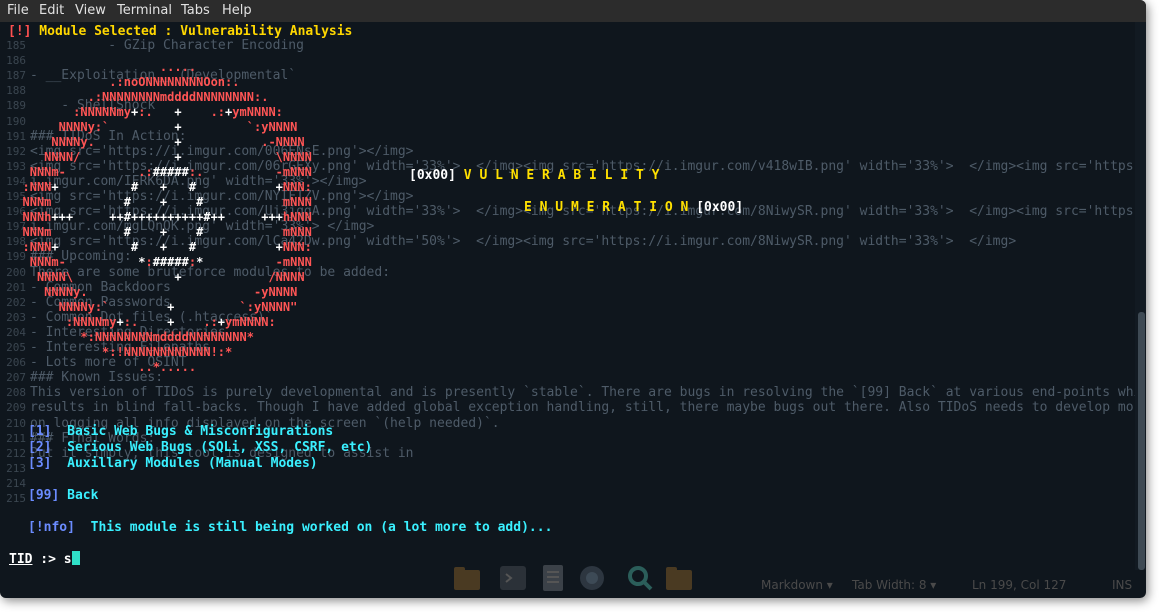  I want to click on ascii-art-line: .:NNNNNNNNmddddNNNNNNNN:., so click(178, 97).